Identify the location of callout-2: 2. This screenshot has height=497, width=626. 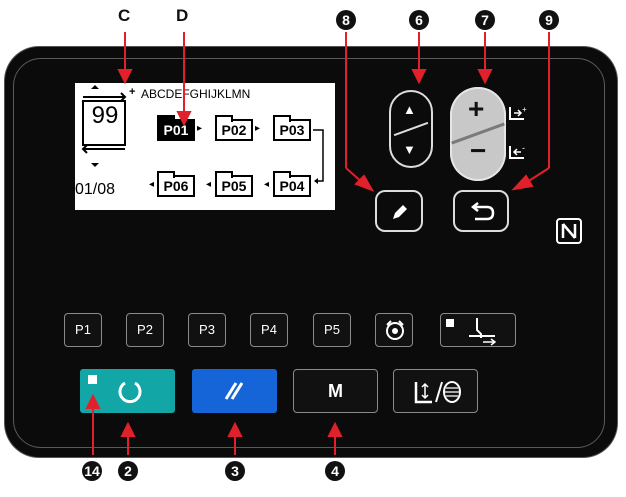
(128, 471).